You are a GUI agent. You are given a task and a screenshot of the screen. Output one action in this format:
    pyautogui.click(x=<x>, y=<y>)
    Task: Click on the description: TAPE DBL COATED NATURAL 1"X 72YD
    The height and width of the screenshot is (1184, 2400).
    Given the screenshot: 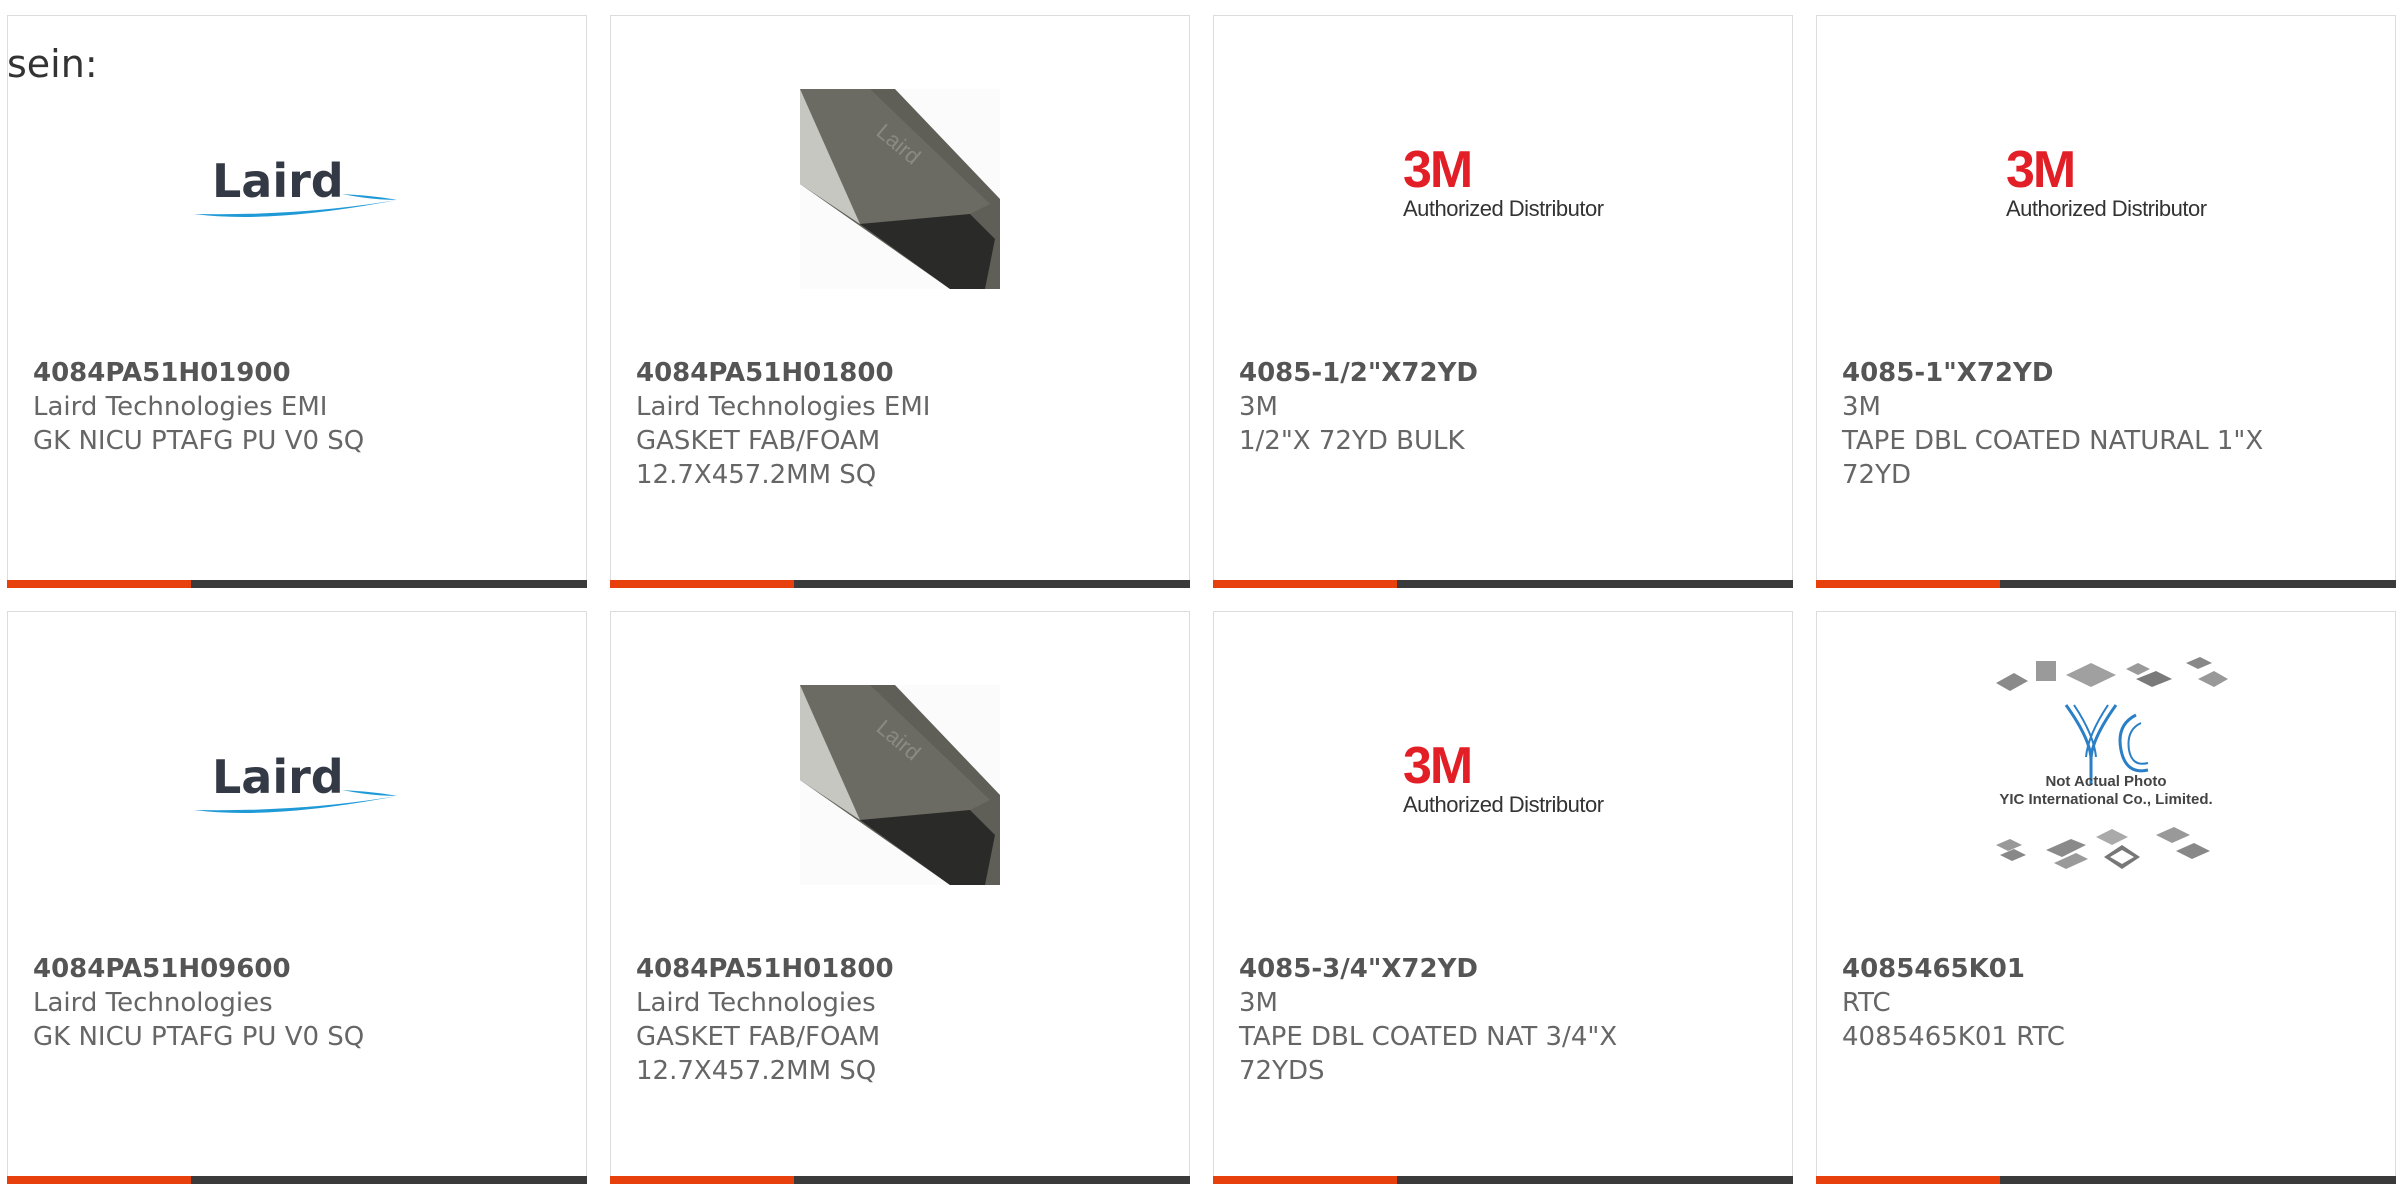 What is the action you would take?
    pyautogui.click(x=2053, y=458)
    